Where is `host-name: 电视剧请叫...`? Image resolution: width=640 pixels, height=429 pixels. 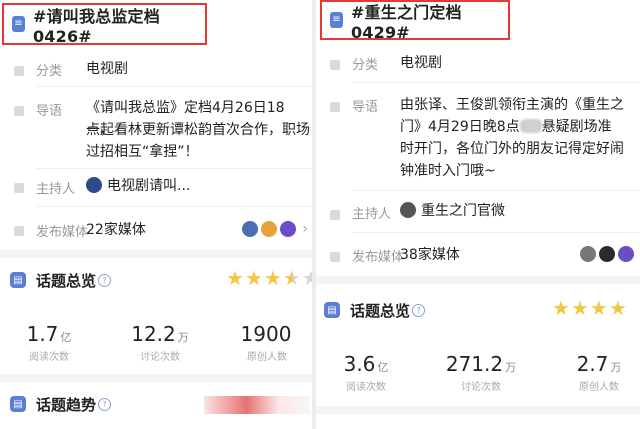 host-name: 电视剧请叫... is located at coordinates (149, 186).